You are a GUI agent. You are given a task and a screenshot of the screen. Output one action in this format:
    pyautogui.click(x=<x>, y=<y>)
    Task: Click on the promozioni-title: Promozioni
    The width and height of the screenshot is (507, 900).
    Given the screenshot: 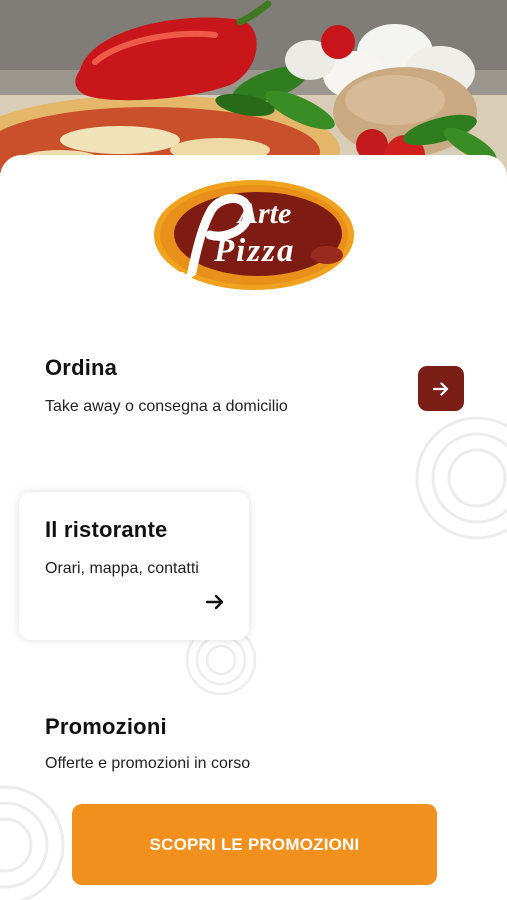 What is the action you would take?
    pyautogui.click(x=106, y=726)
    